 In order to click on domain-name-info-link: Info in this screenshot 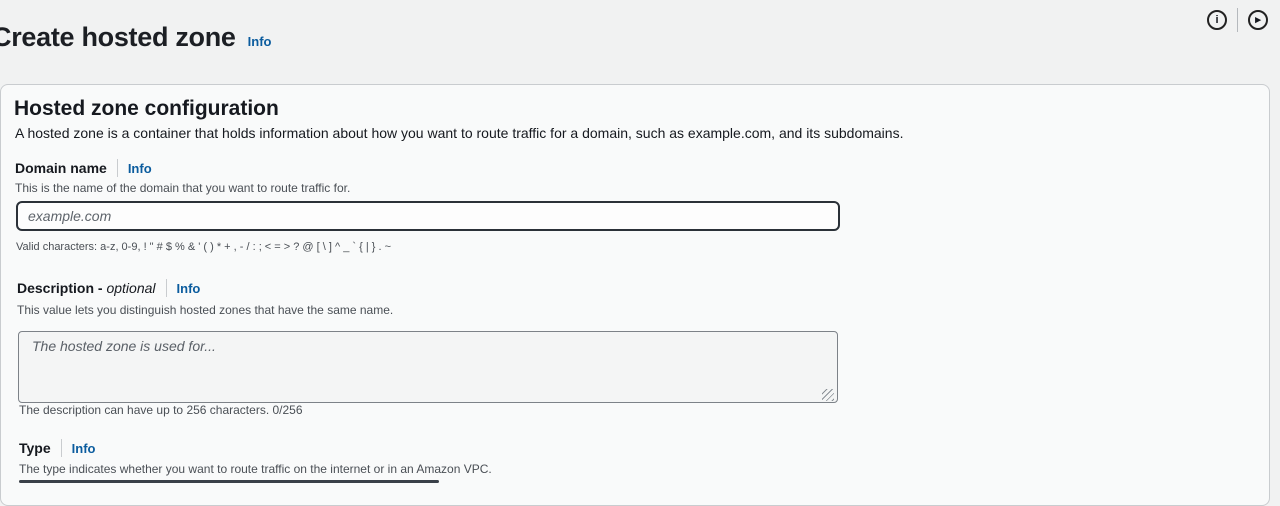, I will do `click(140, 168)`.